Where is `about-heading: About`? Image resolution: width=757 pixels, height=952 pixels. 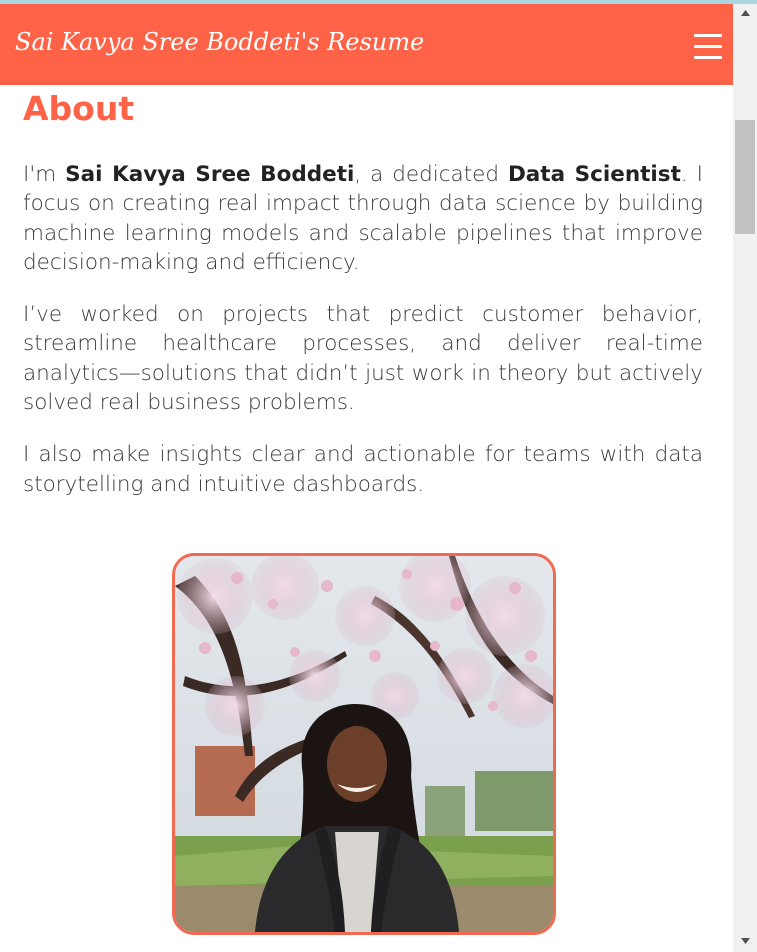 about-heading: About is located at coordinates (79, 108).